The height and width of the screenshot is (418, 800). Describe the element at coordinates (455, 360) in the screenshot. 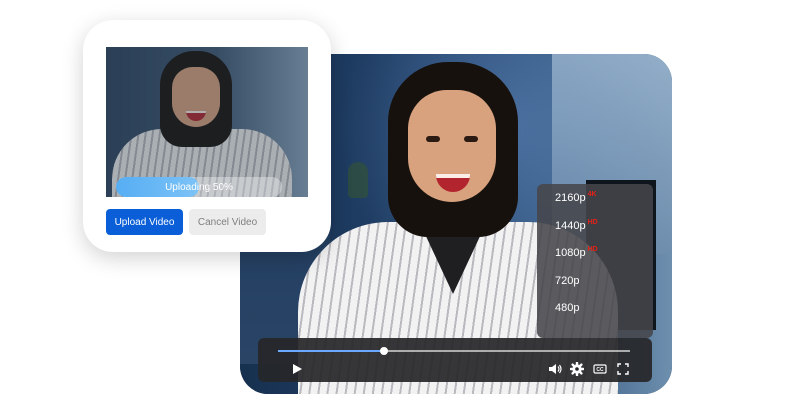

I see `control-bar: CC` at that location.